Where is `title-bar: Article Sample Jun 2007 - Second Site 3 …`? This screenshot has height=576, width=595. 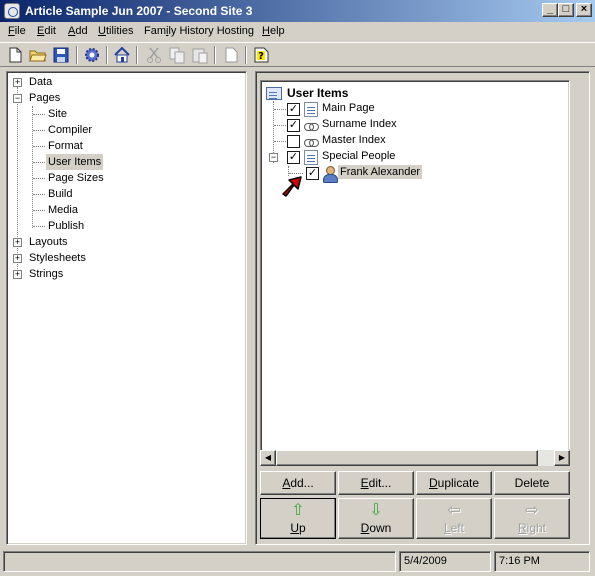 title-bar: Article Sample Jun 2007 - Second Site 3 … is located at coordinates (297, 11).